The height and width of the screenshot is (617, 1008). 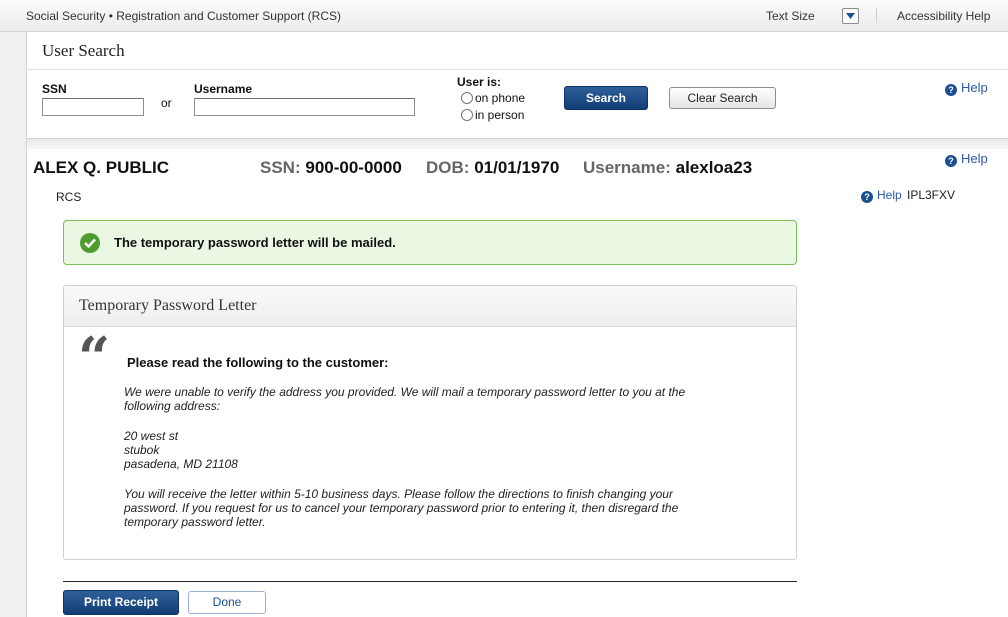 I want to click on page-title: User Search, so click(x=83, y=50).